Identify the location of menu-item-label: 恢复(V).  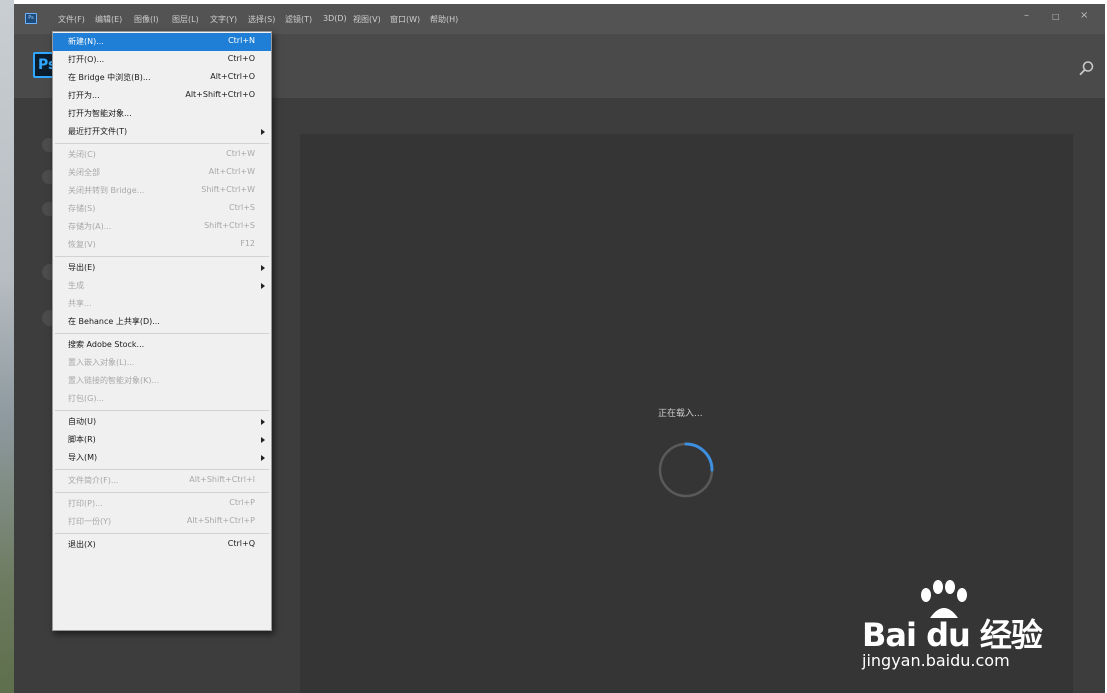
(82, 244).